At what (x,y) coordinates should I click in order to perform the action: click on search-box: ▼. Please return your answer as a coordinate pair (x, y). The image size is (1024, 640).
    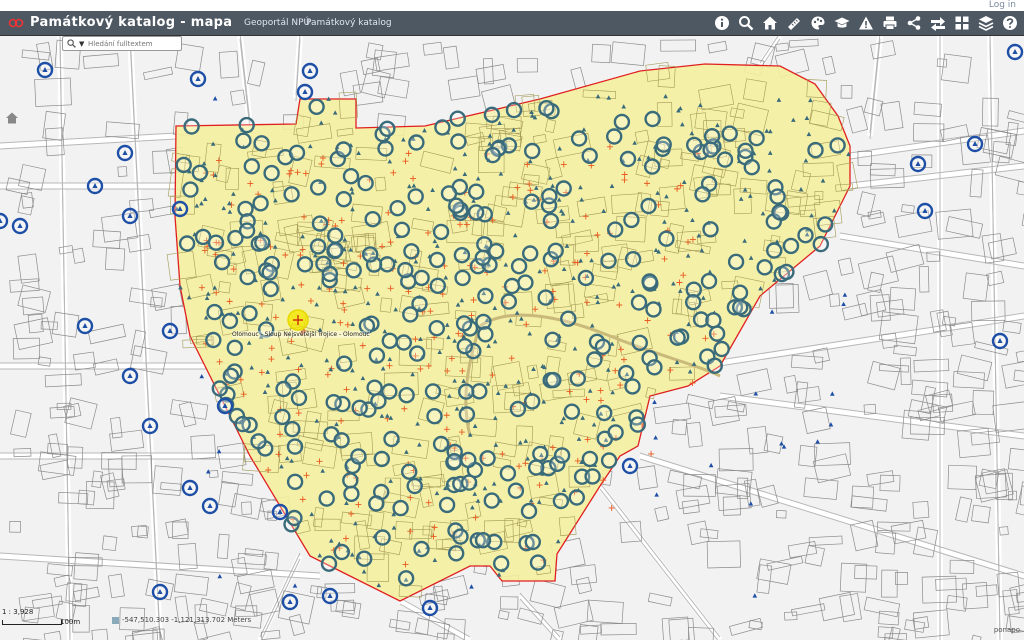
    Looking at the image, I should click on (122, 43).